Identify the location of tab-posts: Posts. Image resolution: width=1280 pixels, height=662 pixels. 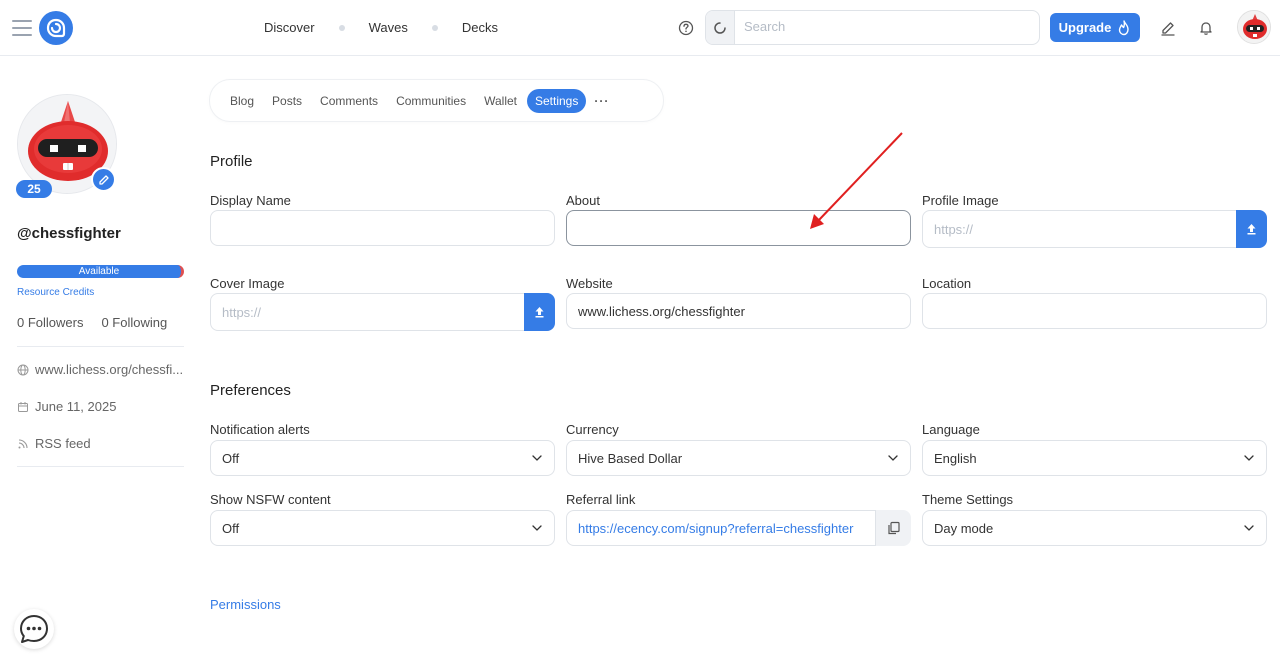
(287, 101).